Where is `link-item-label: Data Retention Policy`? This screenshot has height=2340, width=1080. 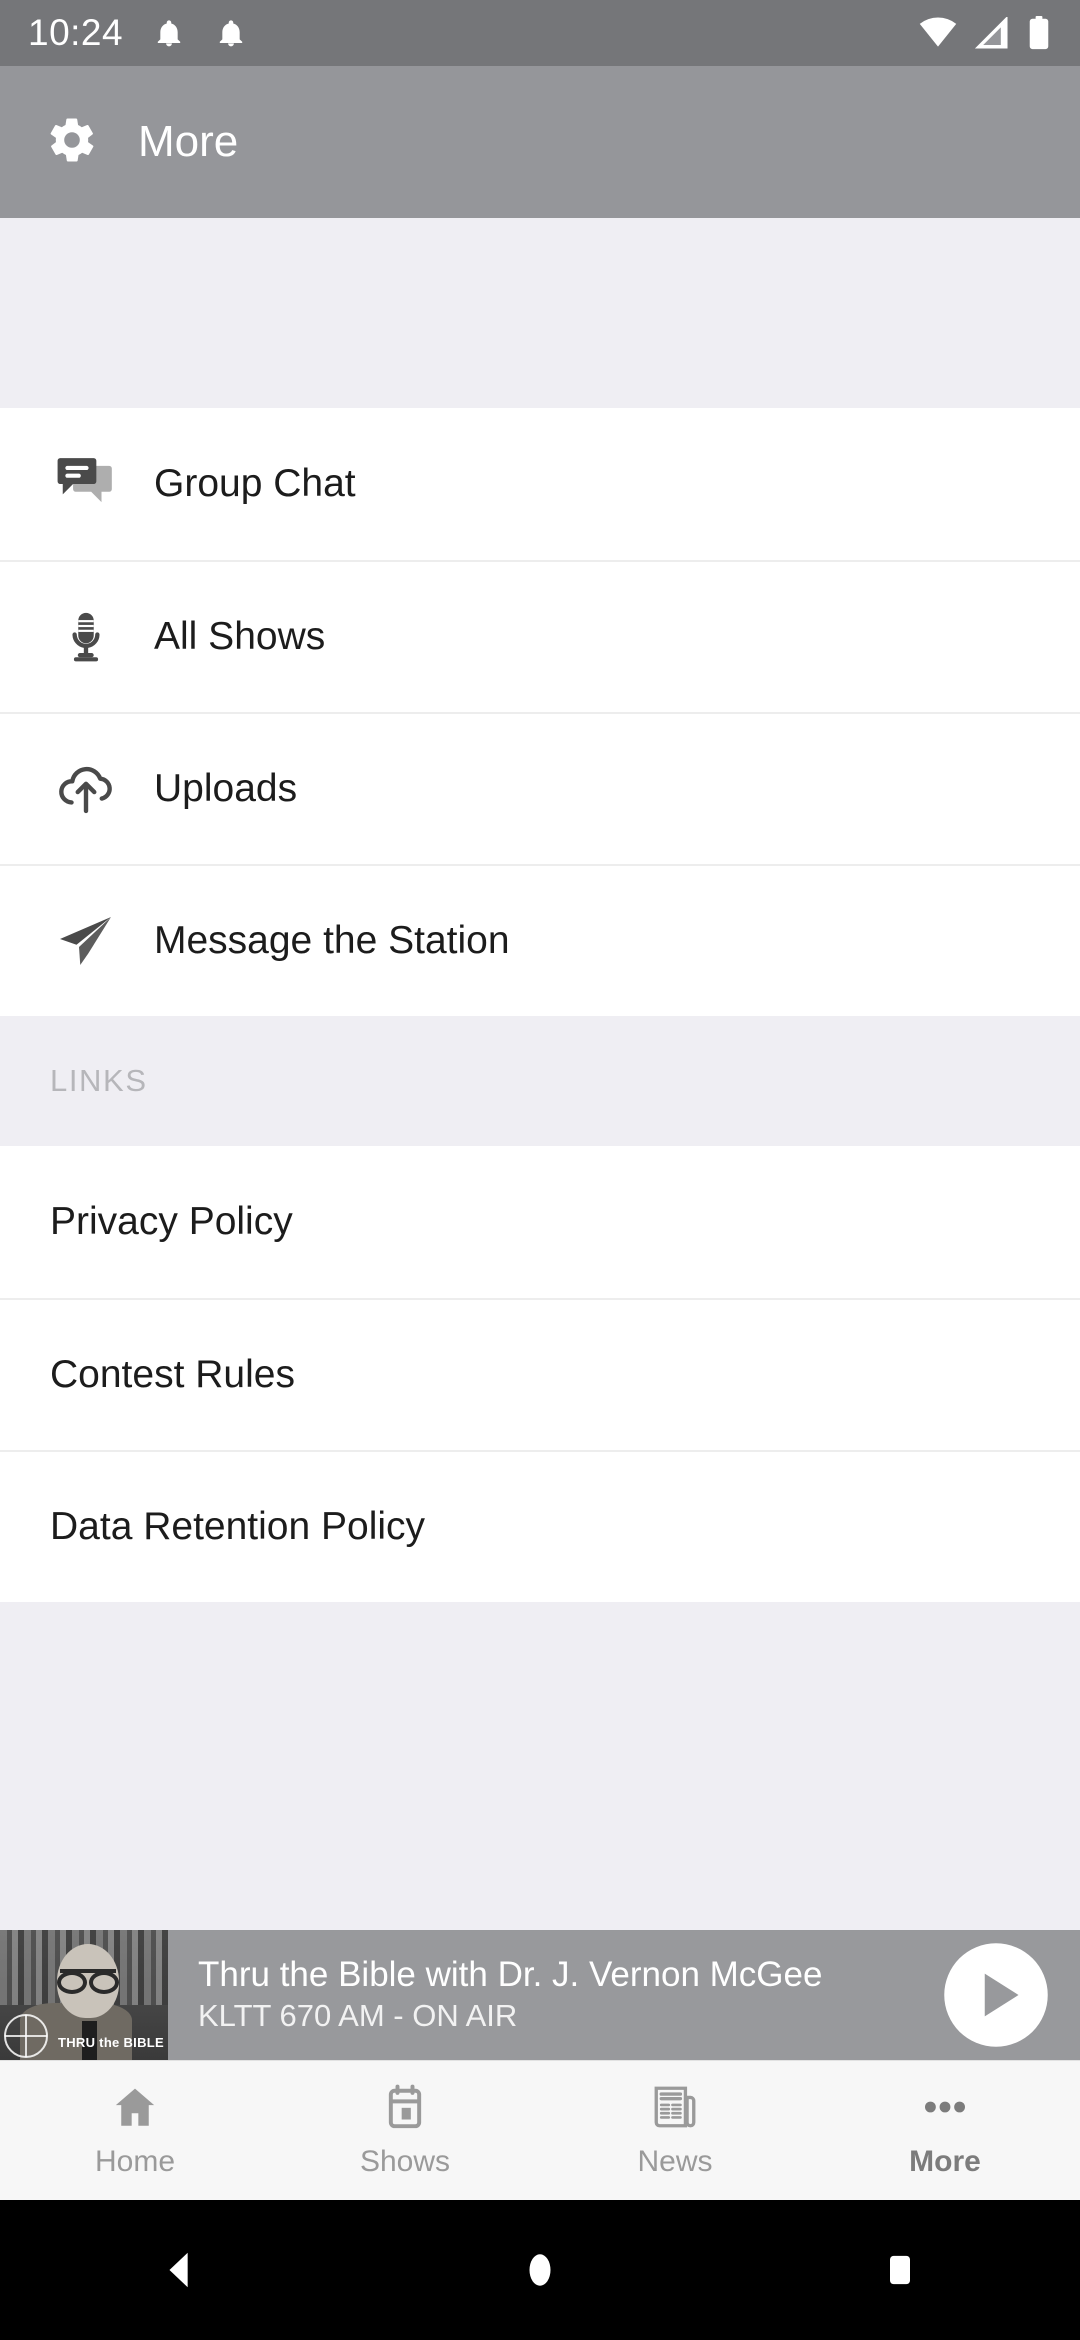
link-item-label: Data Retention Policy is located at coordinates (238, 1526).